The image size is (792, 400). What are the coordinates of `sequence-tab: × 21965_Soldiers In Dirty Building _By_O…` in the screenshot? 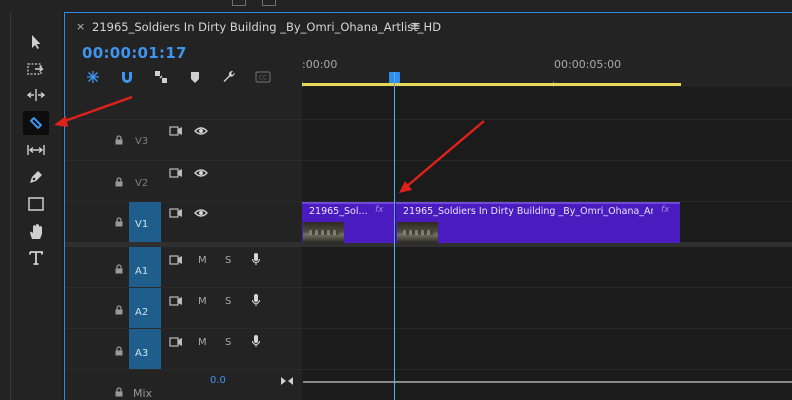 It's located at (428, 27).